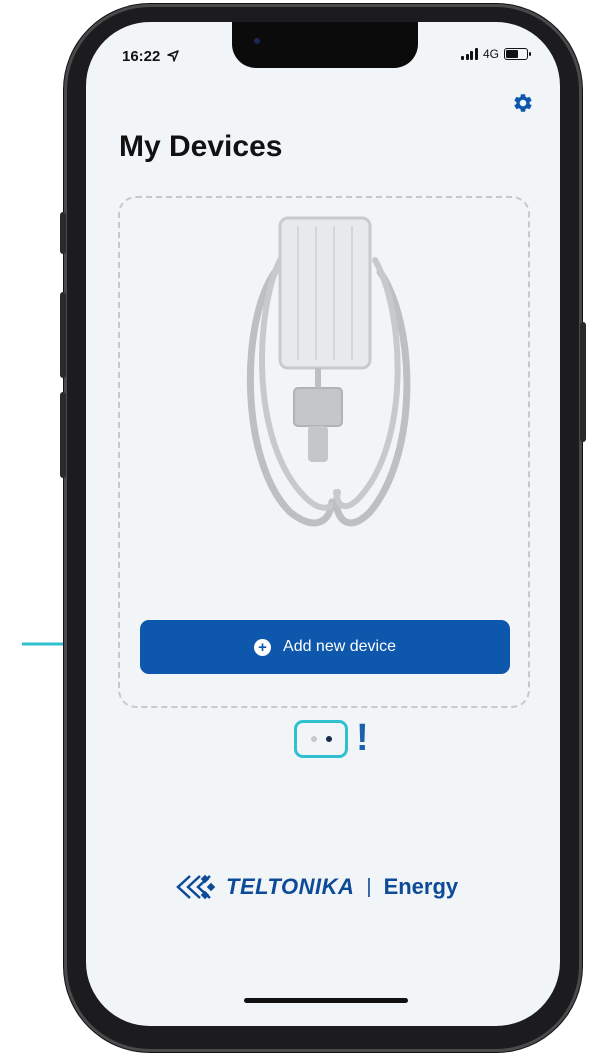 This screenshot has width=598, height=1059. I want to click on home-indicator, so click(326, 1000).